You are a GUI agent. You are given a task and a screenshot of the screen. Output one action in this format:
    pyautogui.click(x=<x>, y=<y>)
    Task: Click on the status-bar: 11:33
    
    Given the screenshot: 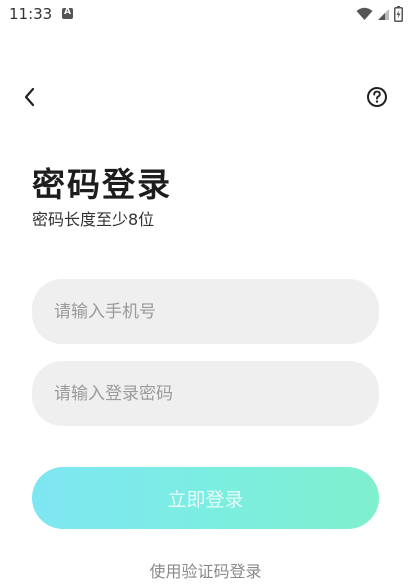 What is the action you would take?
    pyautogui.click(x=205, y=15)
    